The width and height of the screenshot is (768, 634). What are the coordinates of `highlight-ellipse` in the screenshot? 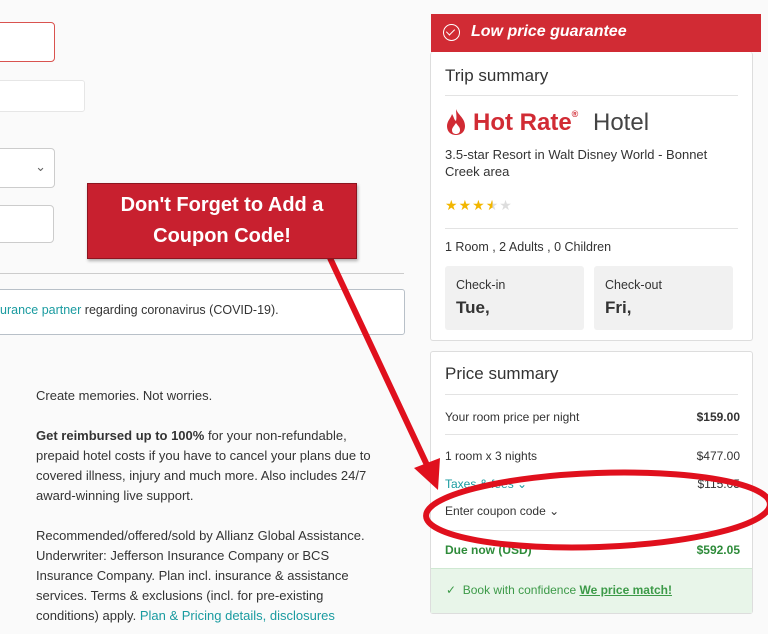 It's located at (595, 510).